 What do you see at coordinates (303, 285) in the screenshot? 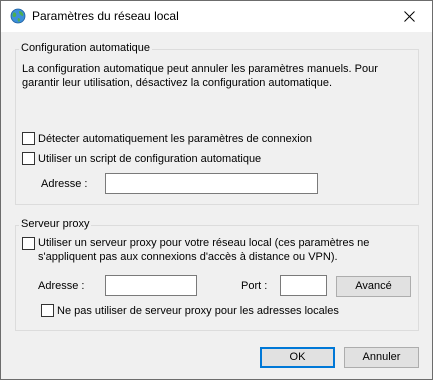
I see `proxy-port-input` at bounding box center [303, 285].